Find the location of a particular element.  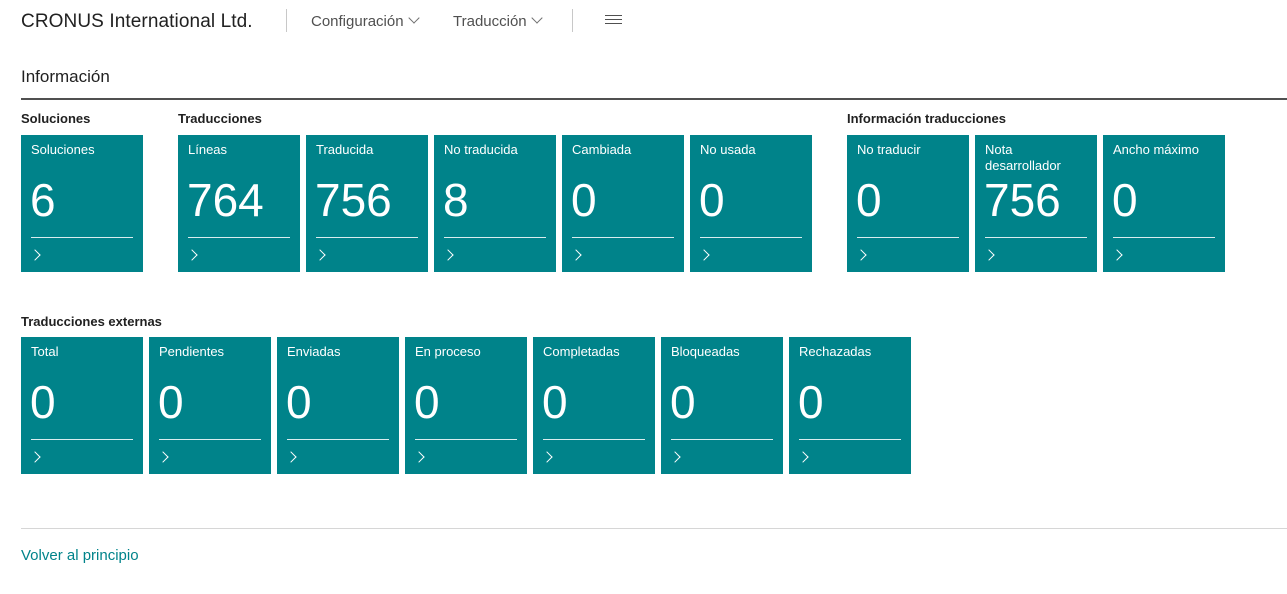

back-to-top-link: Volver al principio is located at coordinates (80, 555).